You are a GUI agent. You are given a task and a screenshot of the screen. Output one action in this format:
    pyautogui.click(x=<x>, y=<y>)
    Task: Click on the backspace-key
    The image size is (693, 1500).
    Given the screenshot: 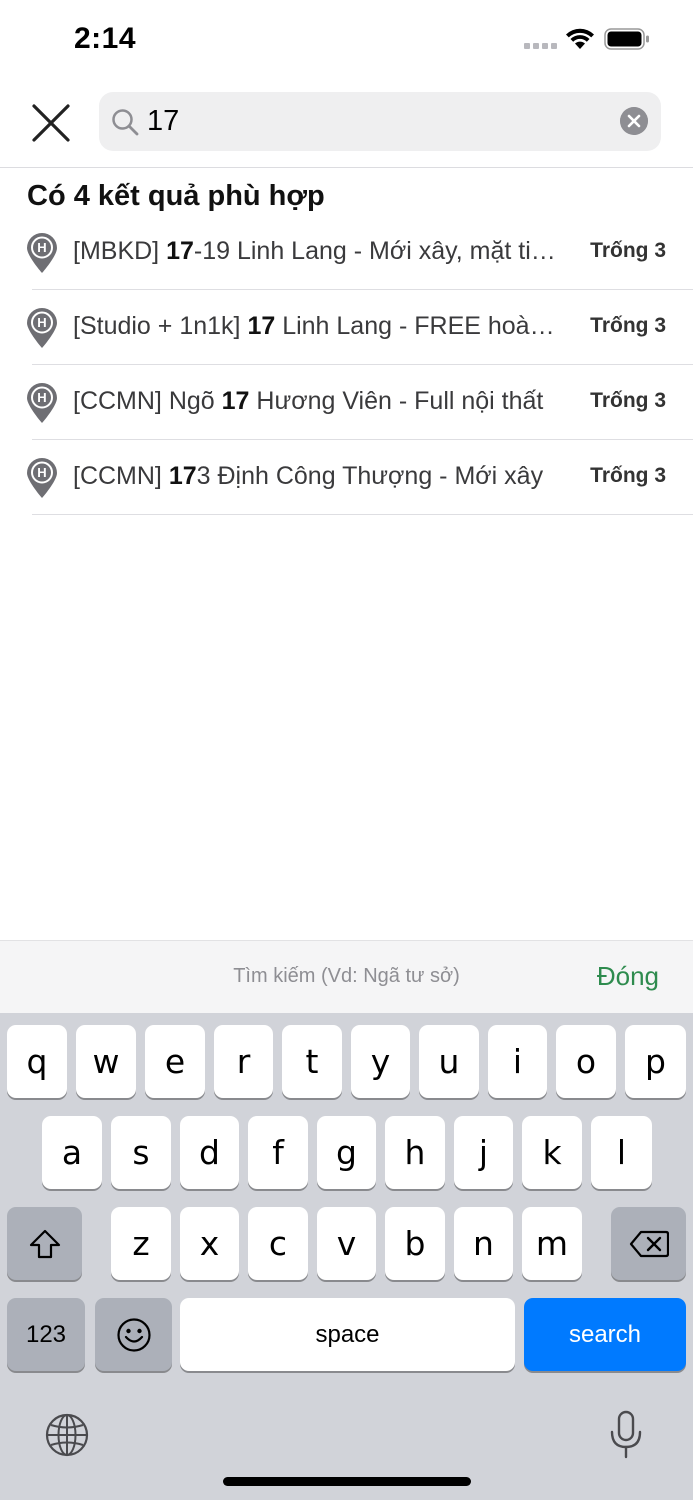 What is the action you would take?
    pyautogui.click(x=648, y=1243)
    